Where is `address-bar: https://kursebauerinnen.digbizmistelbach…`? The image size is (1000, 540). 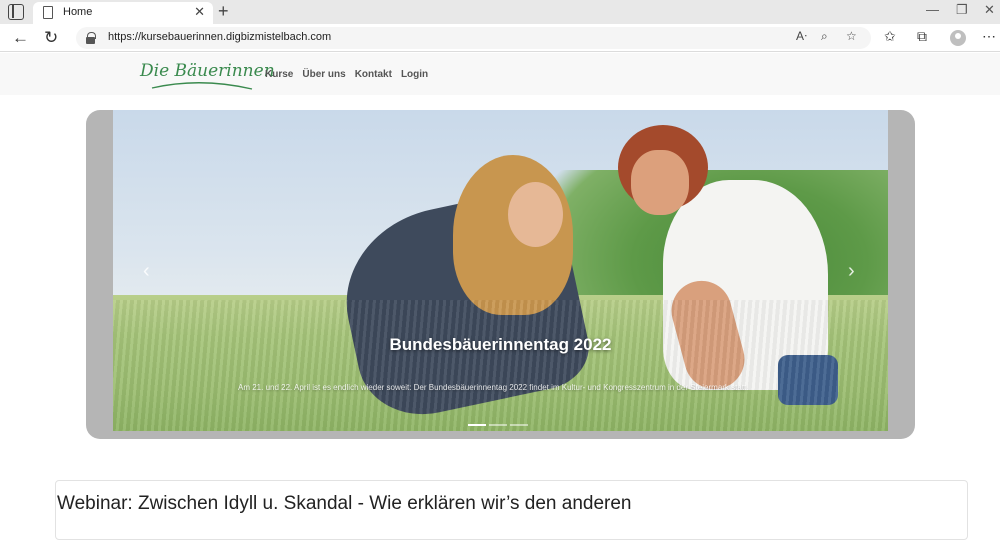 address-bar: https://kursebauerinnen.digbizmistelbach… is located at coordinates (473, 38).